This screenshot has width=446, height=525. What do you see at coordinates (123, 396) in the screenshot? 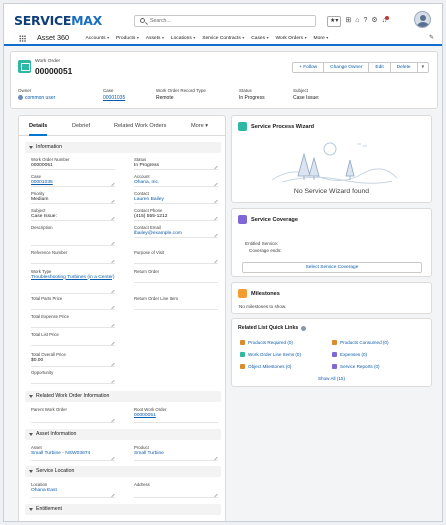
I see `section-related-work-order-information: Related Work Order Information` at bounding box center [123, 396].